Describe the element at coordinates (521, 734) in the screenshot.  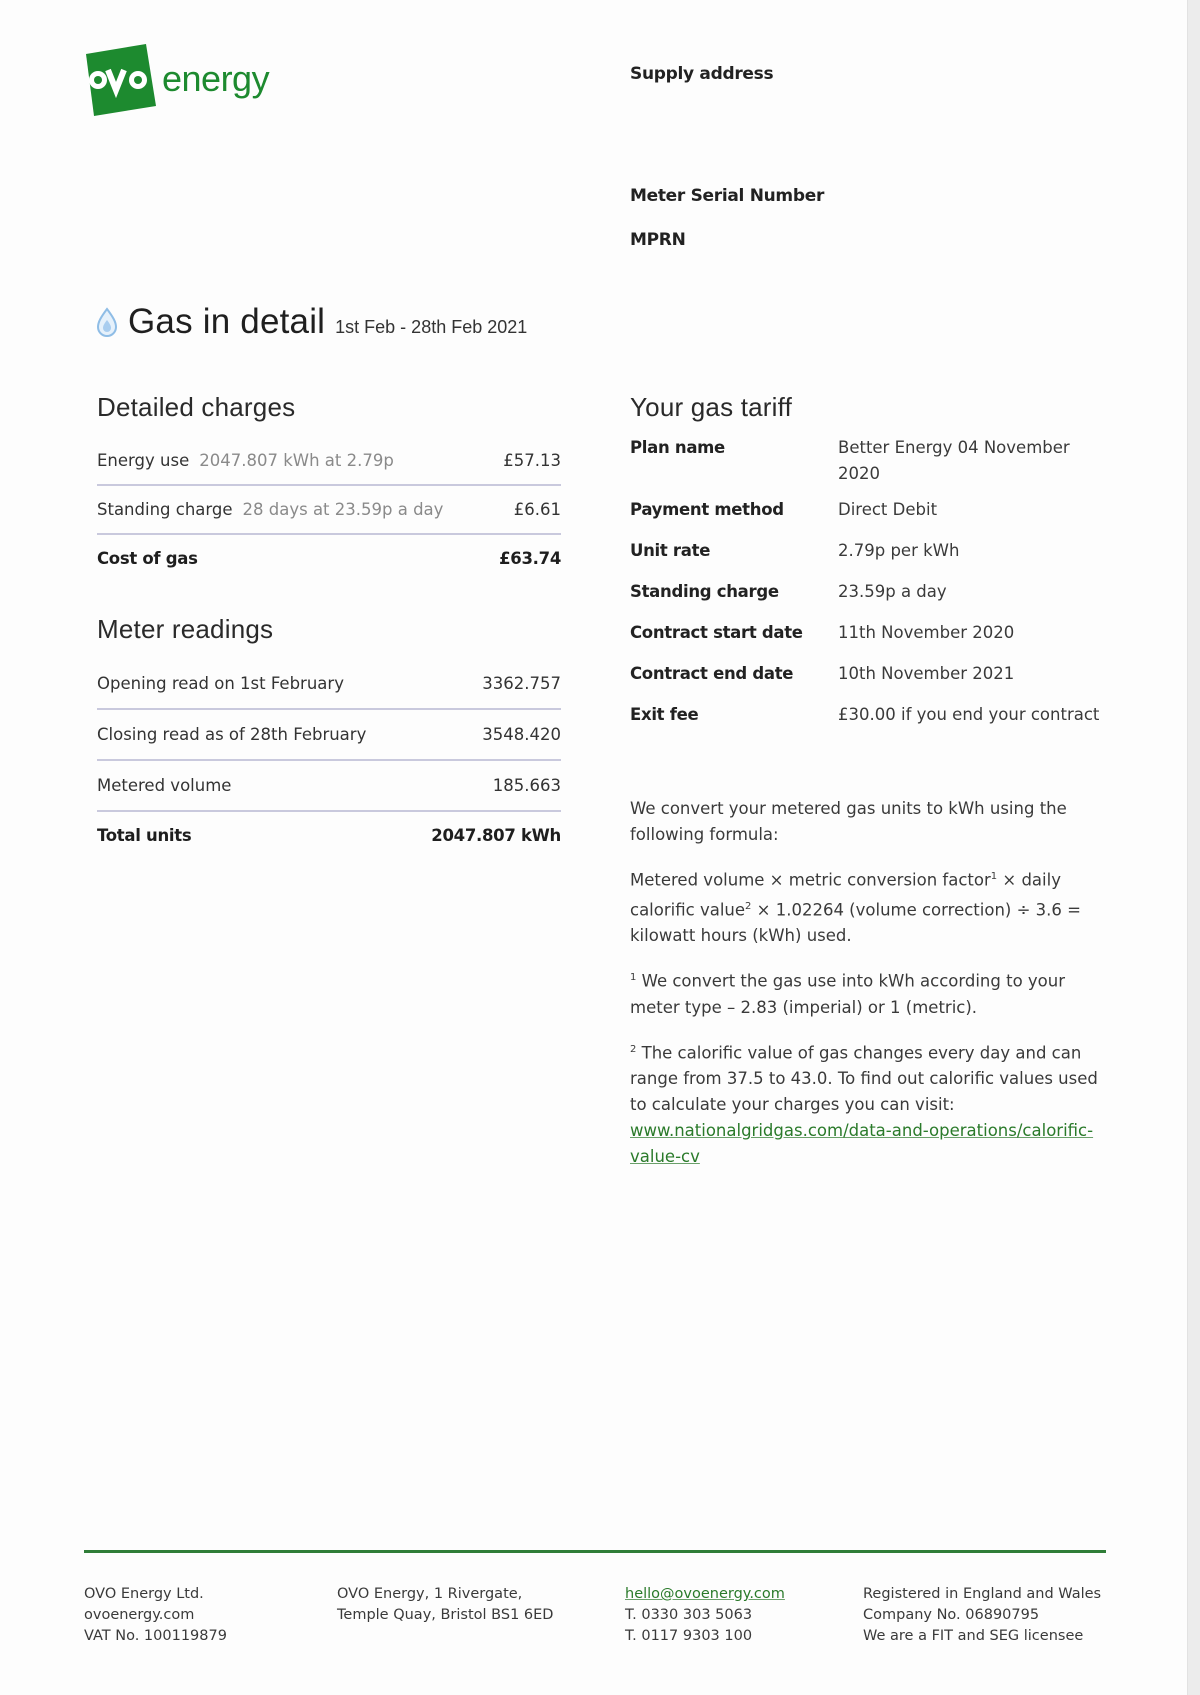
I see `reading-value: 3548.420` at that location.